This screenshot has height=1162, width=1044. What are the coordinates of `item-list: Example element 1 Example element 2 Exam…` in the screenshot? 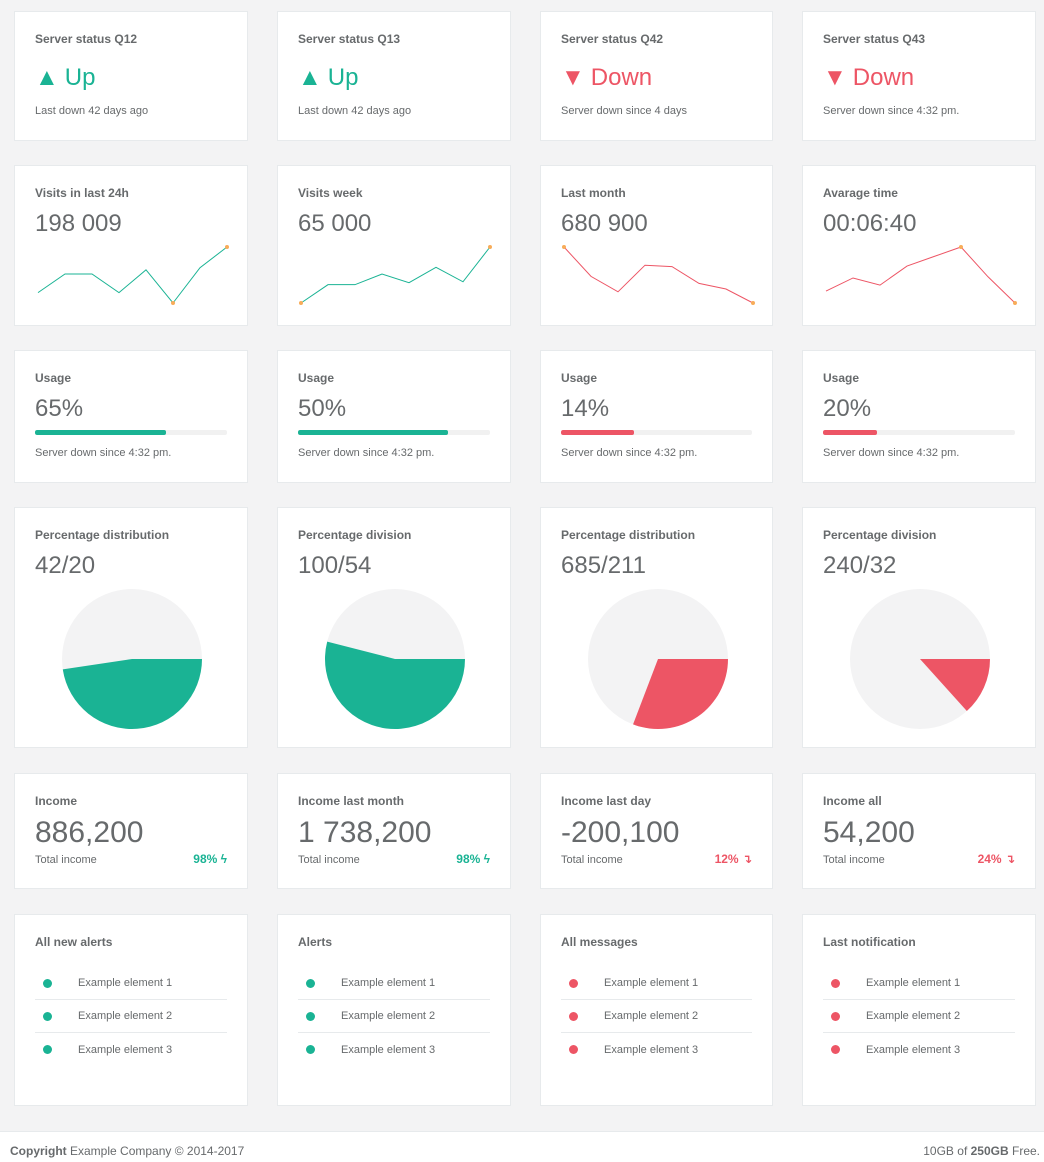 It's located at (131, 1016).